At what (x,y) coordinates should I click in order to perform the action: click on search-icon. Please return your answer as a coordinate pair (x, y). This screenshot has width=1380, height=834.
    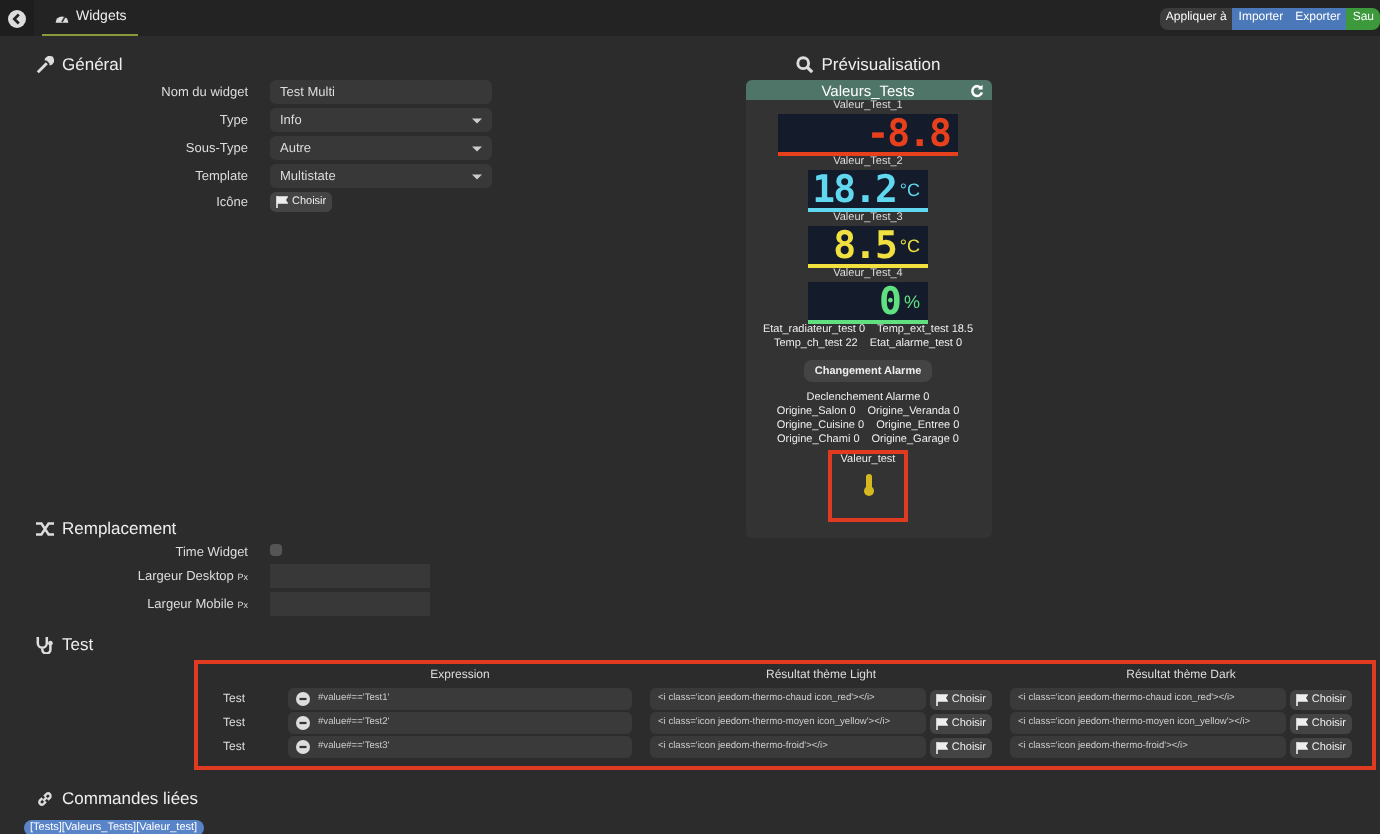
    Looking at the image, I should click on (804, 64).